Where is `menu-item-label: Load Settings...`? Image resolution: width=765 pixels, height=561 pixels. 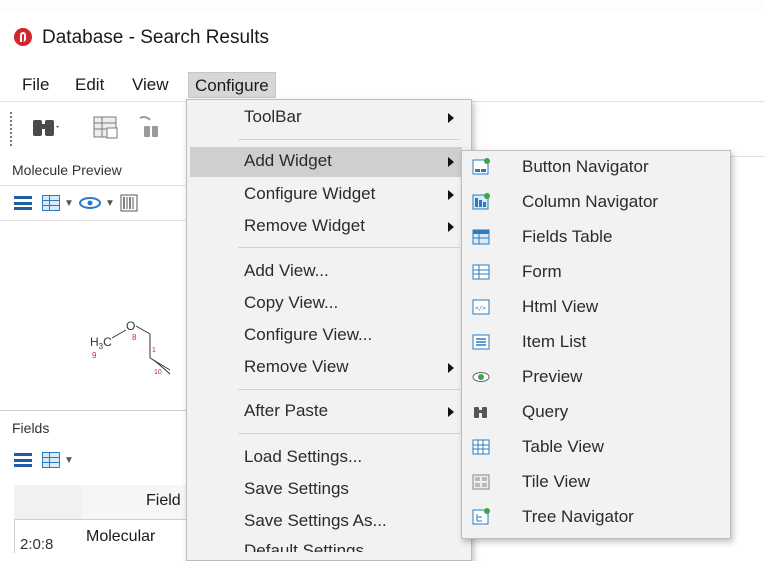
menu-item-label: Load Settings... is located at coordinates (303, 456).